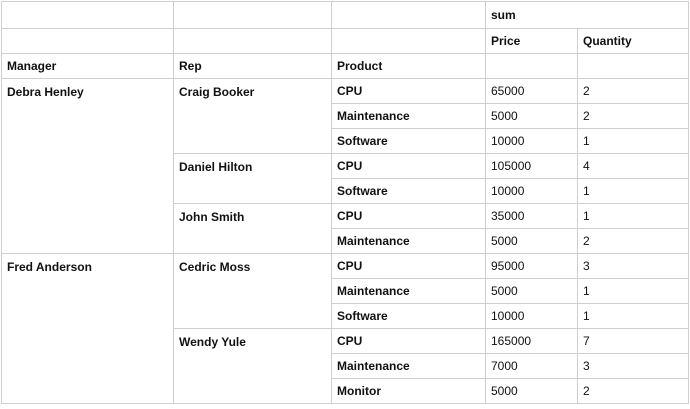 The image size is (690, 409). Describe the element at coordinates (633, 341) in the screenshot. I see `quantity-cell: 7` at that location.